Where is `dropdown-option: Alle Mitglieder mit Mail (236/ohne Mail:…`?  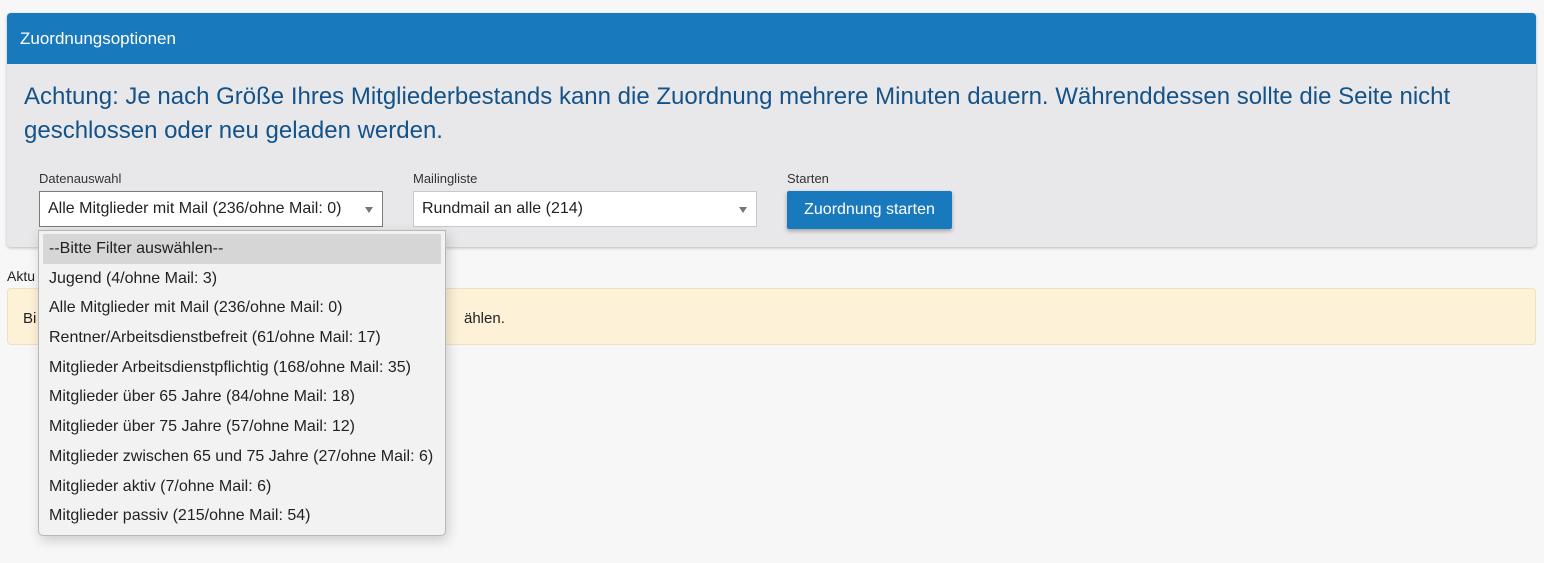 dropdown-option: Alle Mitglieder mit Mail (236/ohne Mail:… is located at coordinates (242, 308).